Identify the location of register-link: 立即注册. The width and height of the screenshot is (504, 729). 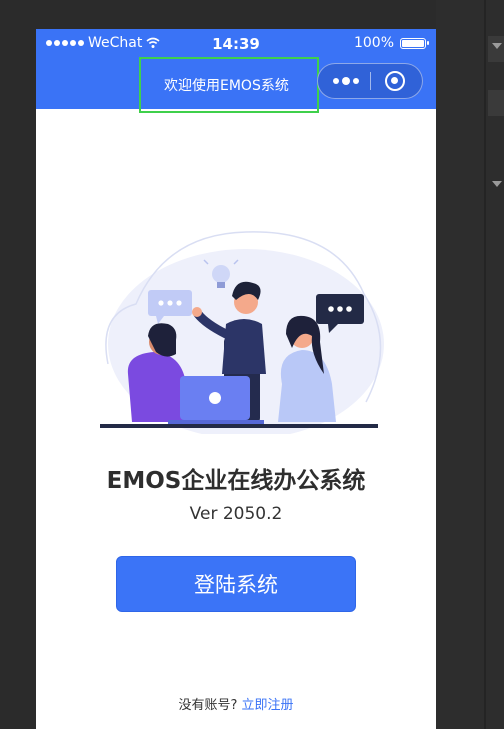
(267, 705).